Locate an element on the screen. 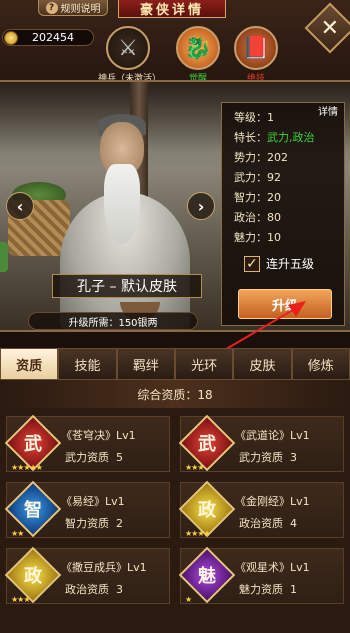  stat-charm: 魅力：10 is located at coordinates (257, 237).